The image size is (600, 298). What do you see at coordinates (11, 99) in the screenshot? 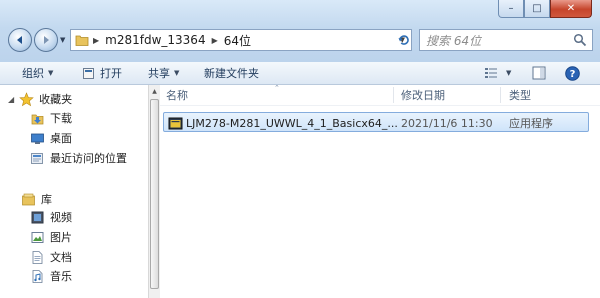
I see `collapse-arrow-icon: ◢` at bounding box center [11, 99].